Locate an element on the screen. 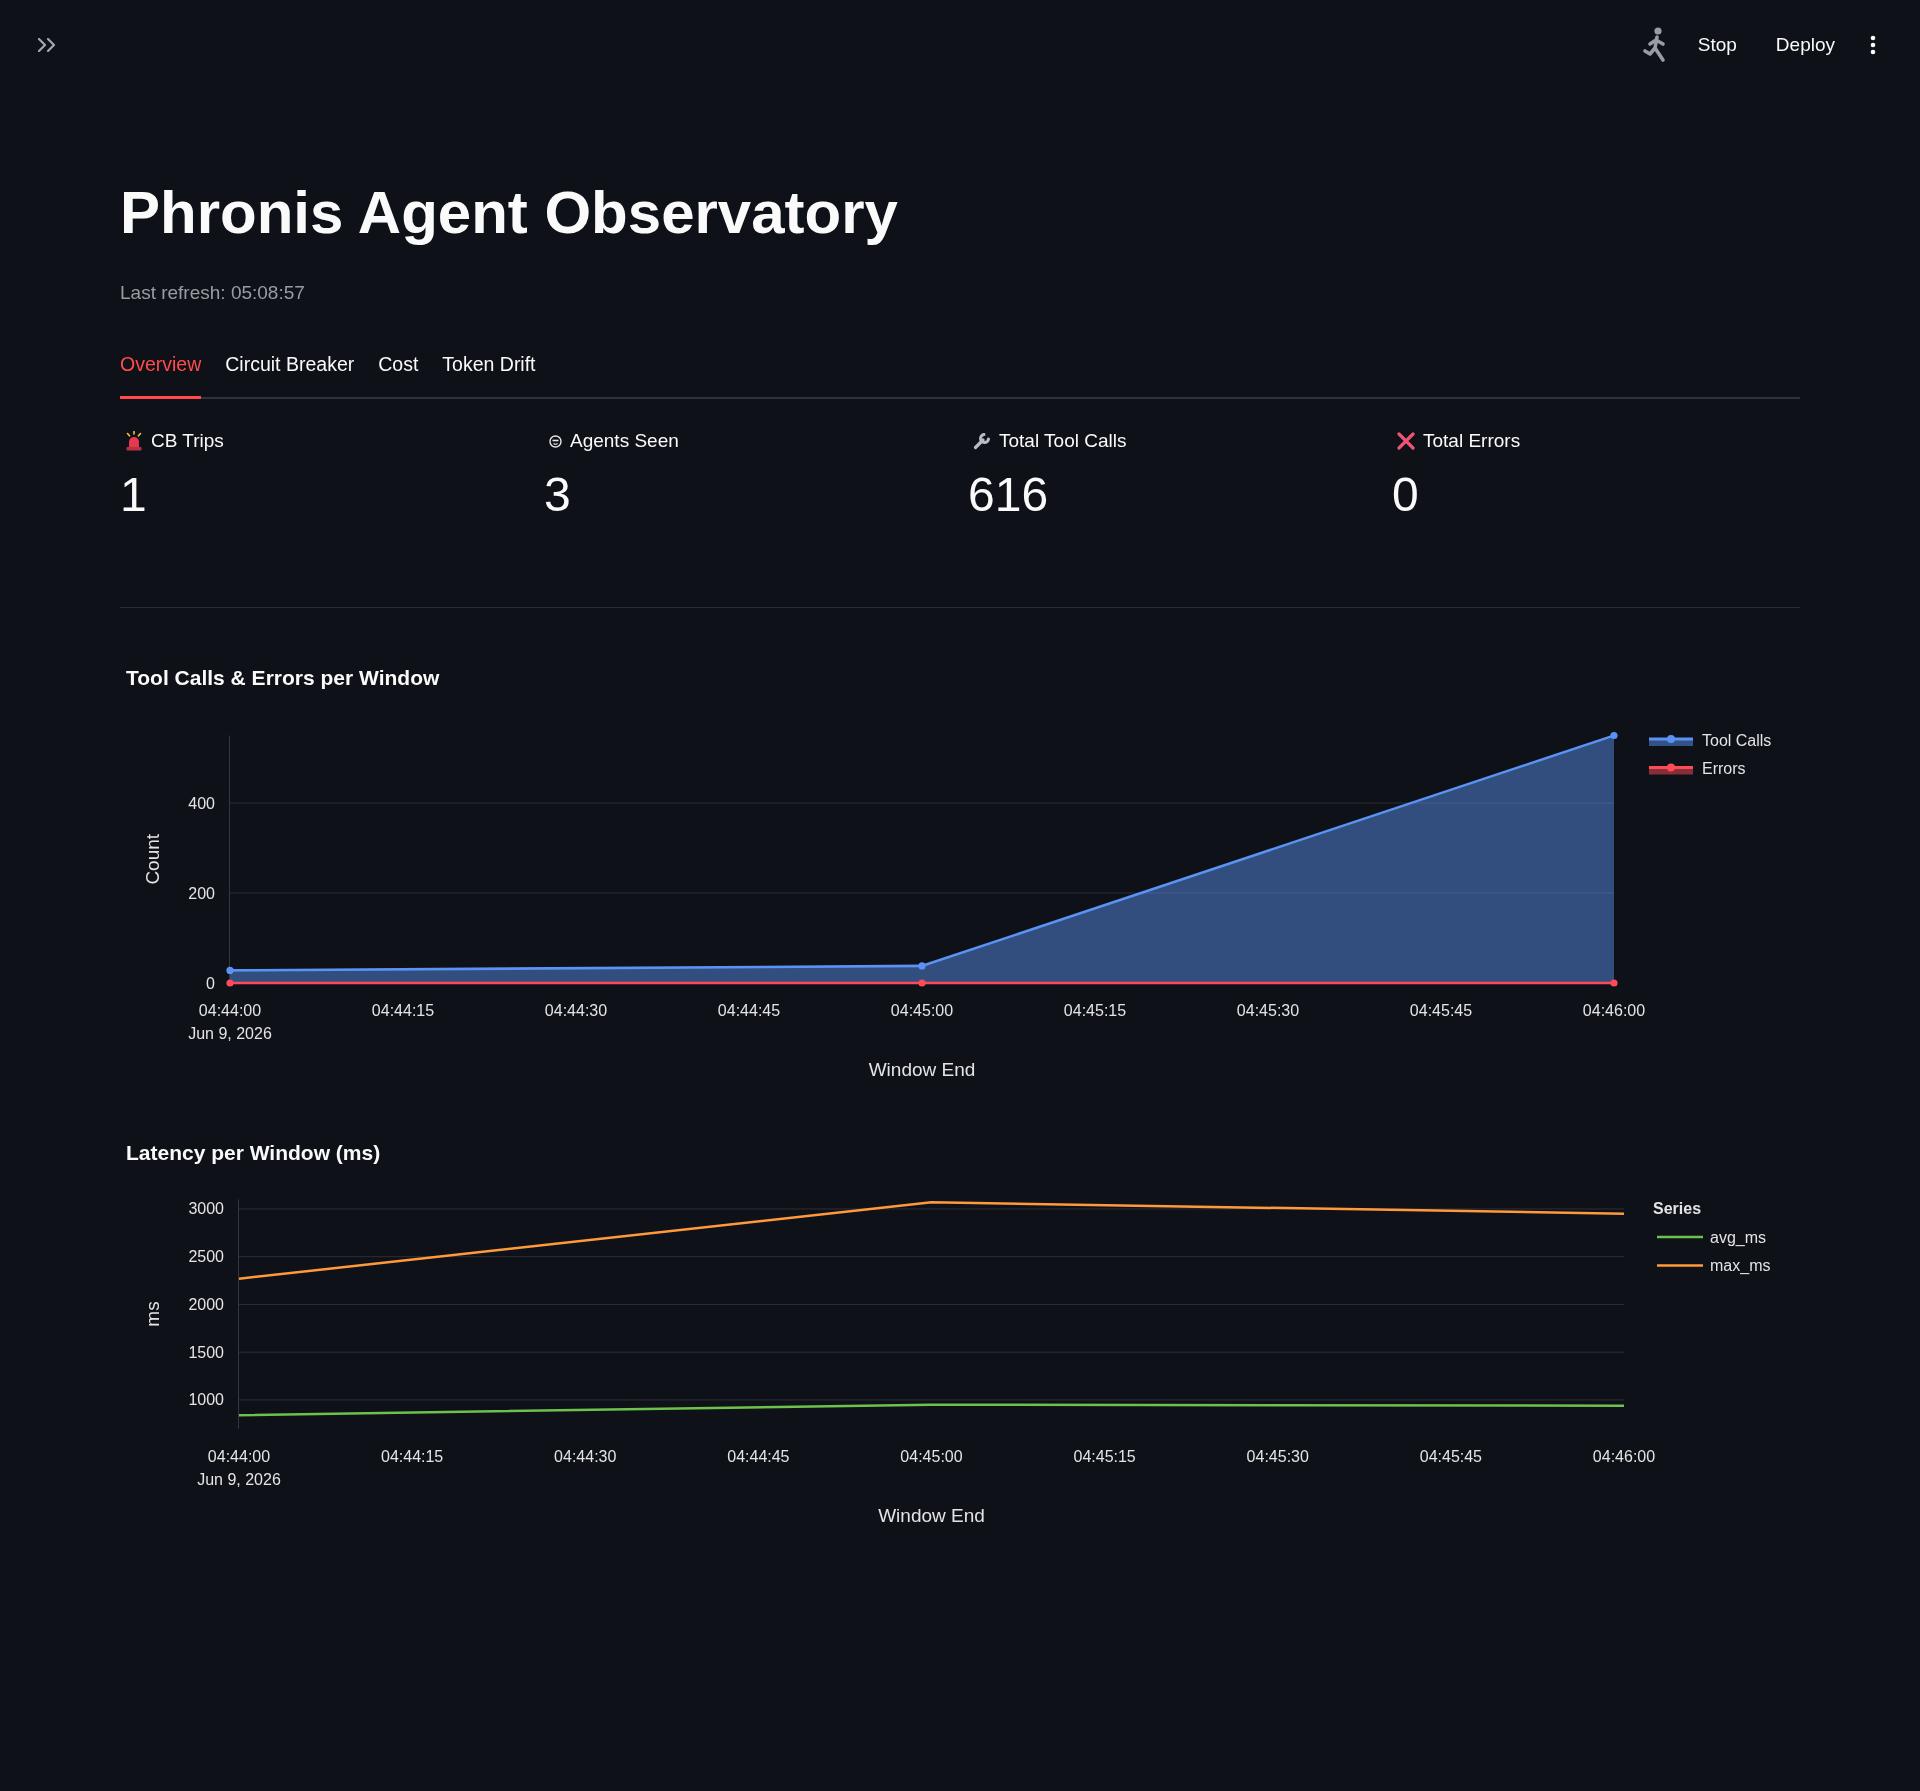  metric-value: 0 is located at coordinates (1406, 495).